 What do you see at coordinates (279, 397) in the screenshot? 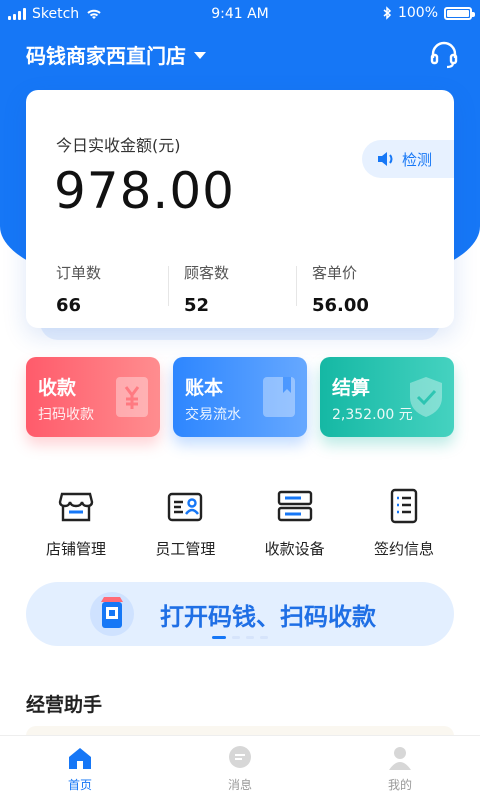
I see `book-icon` at bounding box center [279, 397].